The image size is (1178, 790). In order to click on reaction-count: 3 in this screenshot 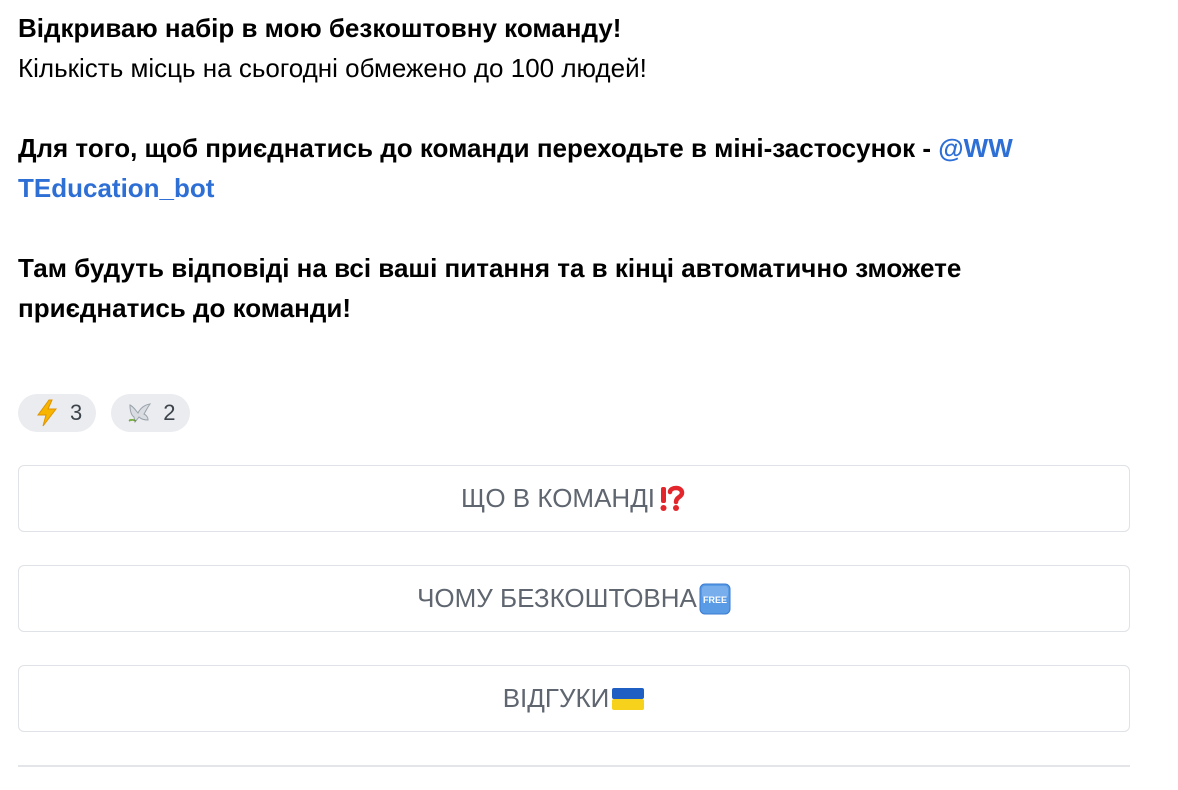, I will do `click(76, 412)`.